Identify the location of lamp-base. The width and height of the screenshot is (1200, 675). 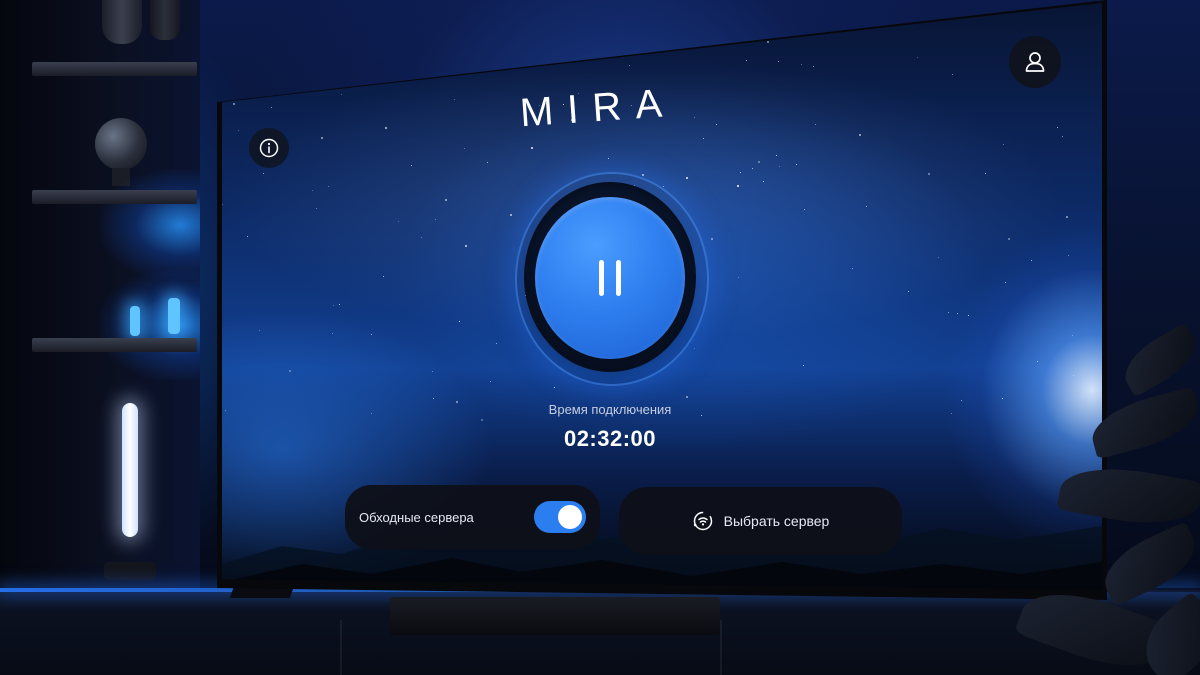
(130, 571).